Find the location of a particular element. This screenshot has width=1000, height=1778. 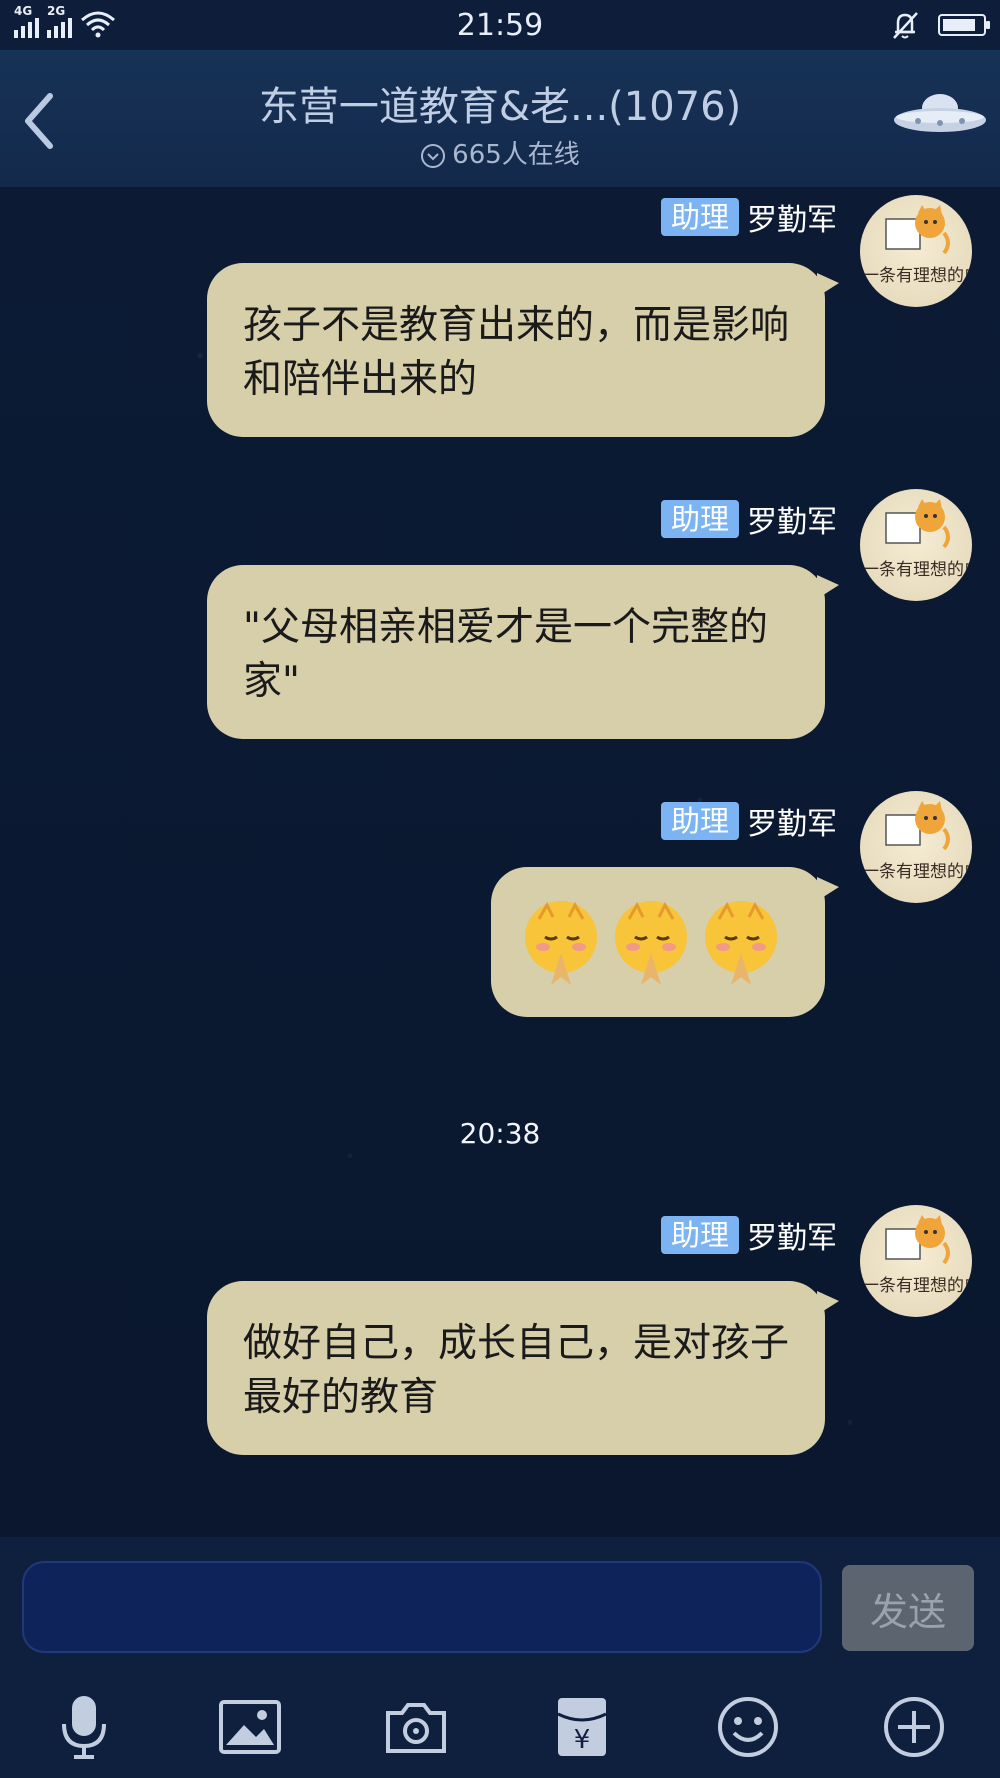

emoji-icon is located at coordinates (748, 1727).